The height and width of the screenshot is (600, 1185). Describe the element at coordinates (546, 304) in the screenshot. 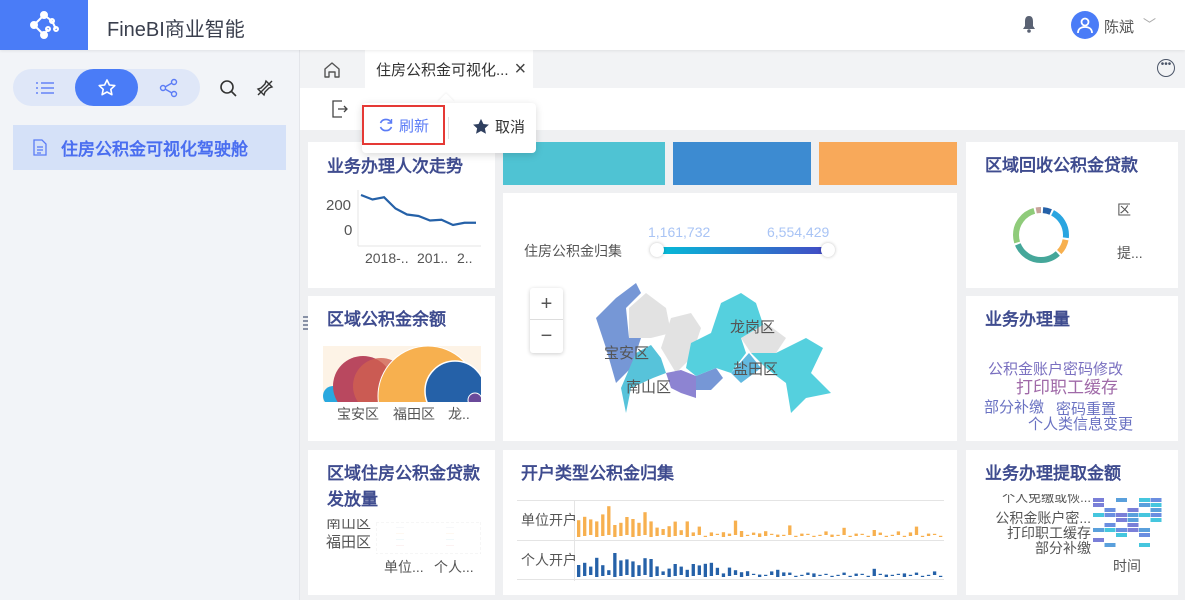

I see `zoom-in-button: +` at that location.